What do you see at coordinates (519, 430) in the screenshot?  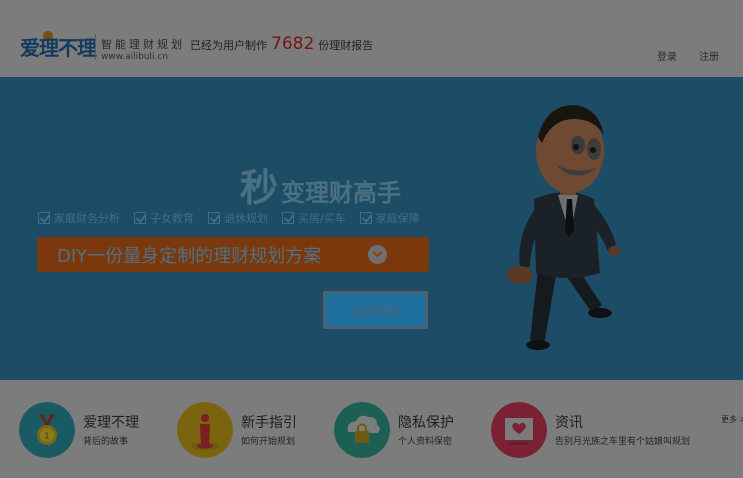 I see `heart-letter-icon` at bounding box center [519, 430].